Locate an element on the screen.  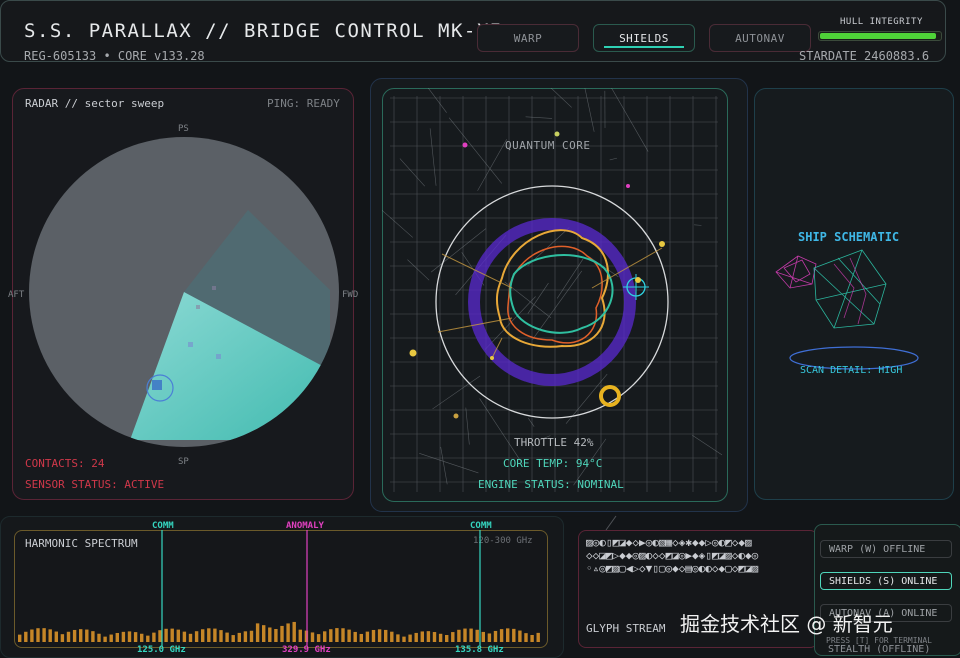
tab-warp: WARP is located at coordinates (528, 38).